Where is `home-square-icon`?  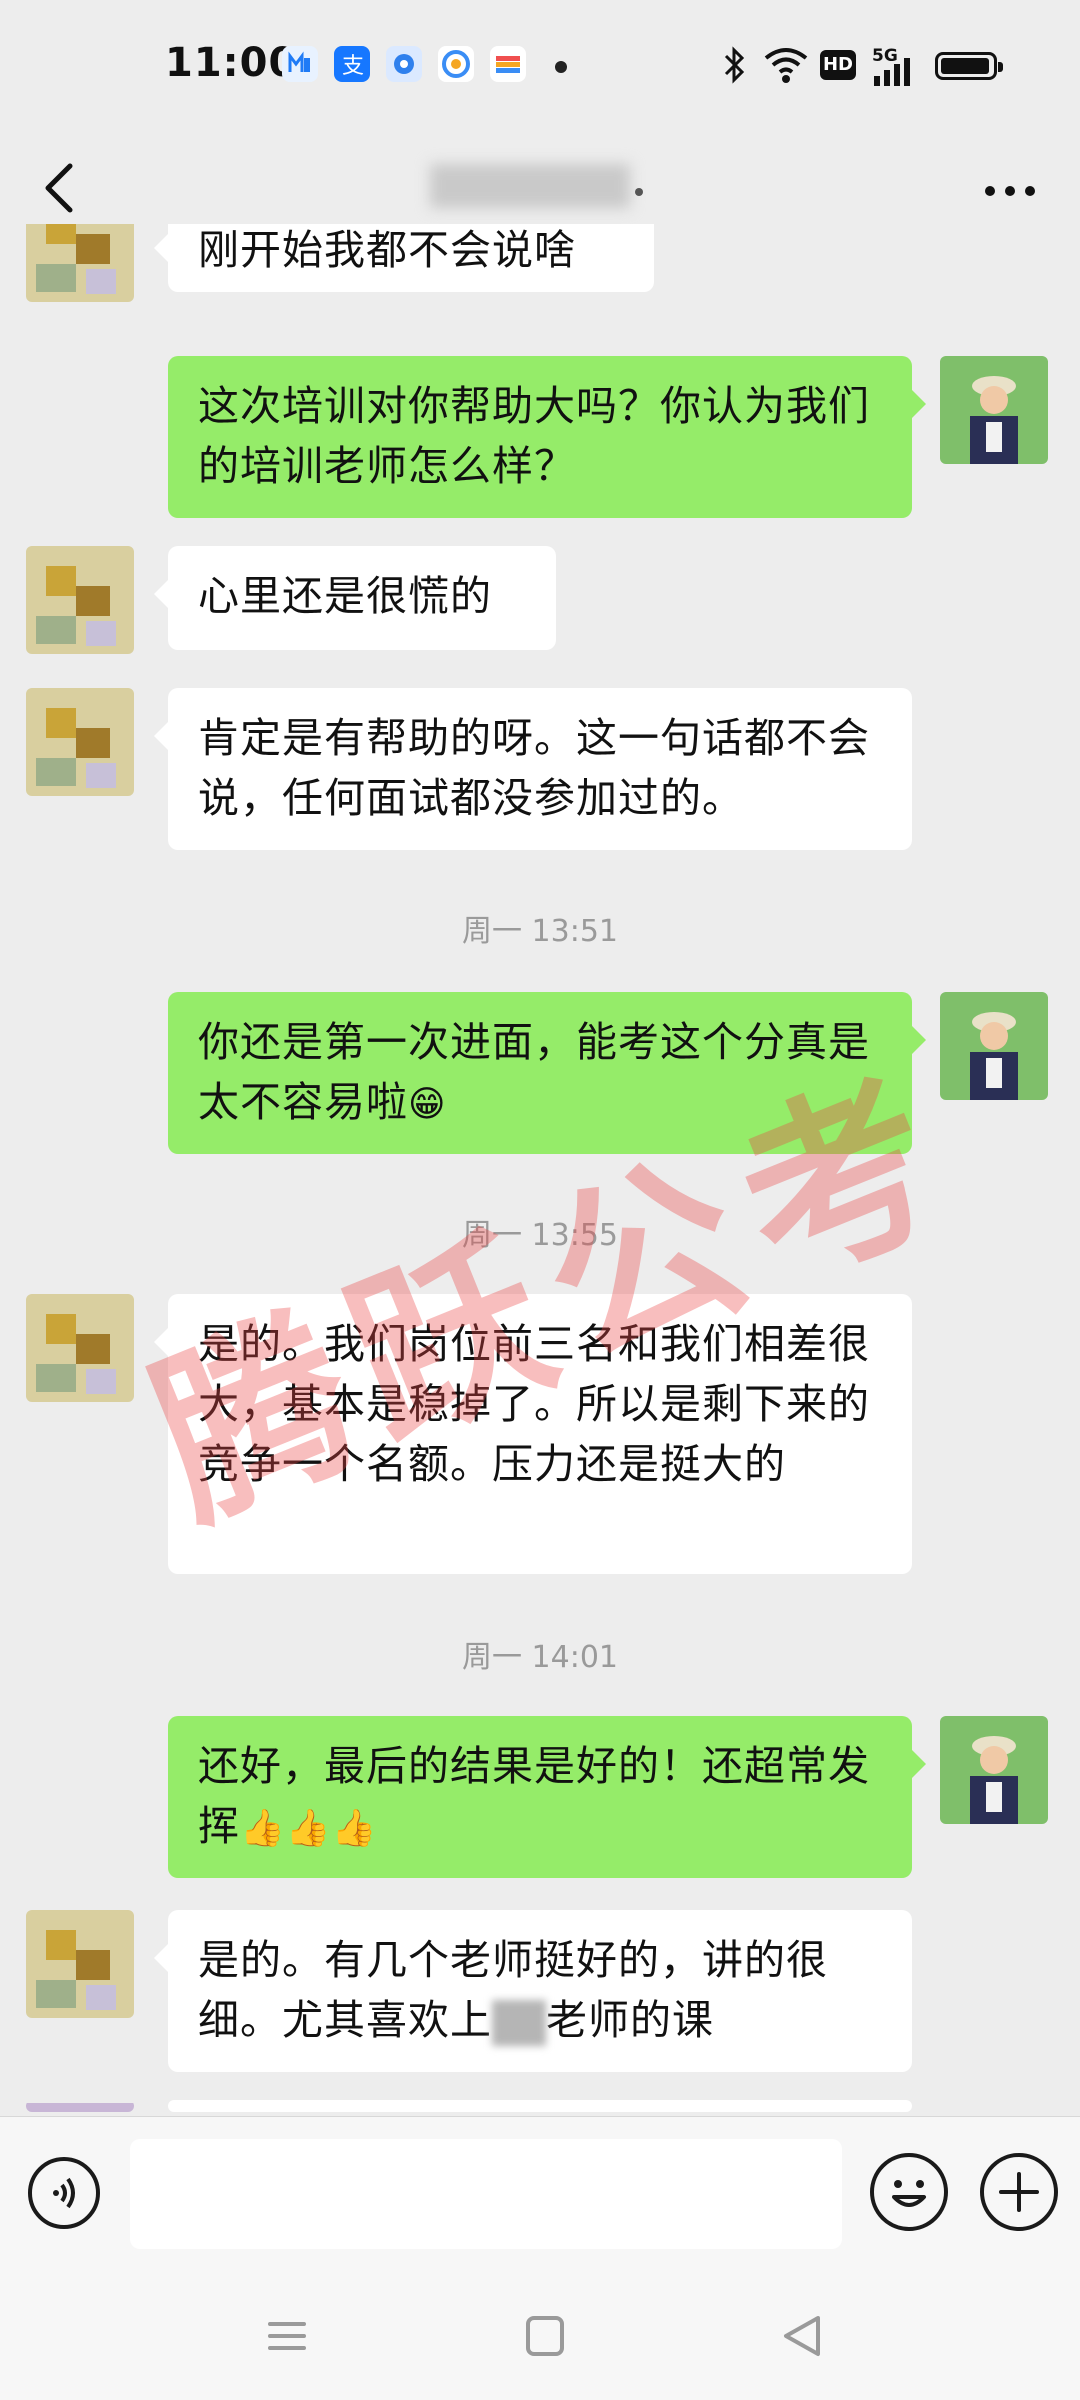
home-square-icon is located at coordinates (545, 2336).